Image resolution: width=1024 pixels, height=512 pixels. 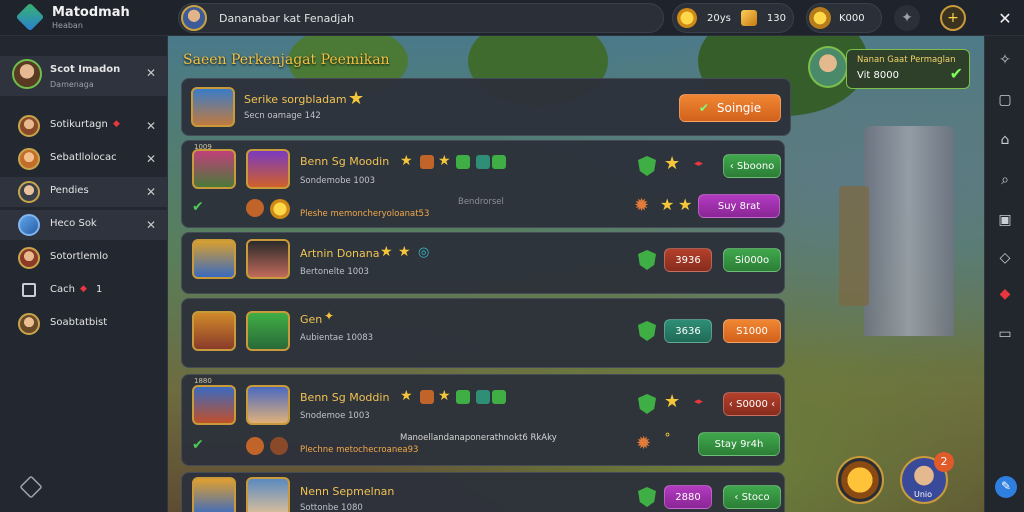 I want to click on row-note: Plechne metochecroanea93, so click(x=359, y=450).